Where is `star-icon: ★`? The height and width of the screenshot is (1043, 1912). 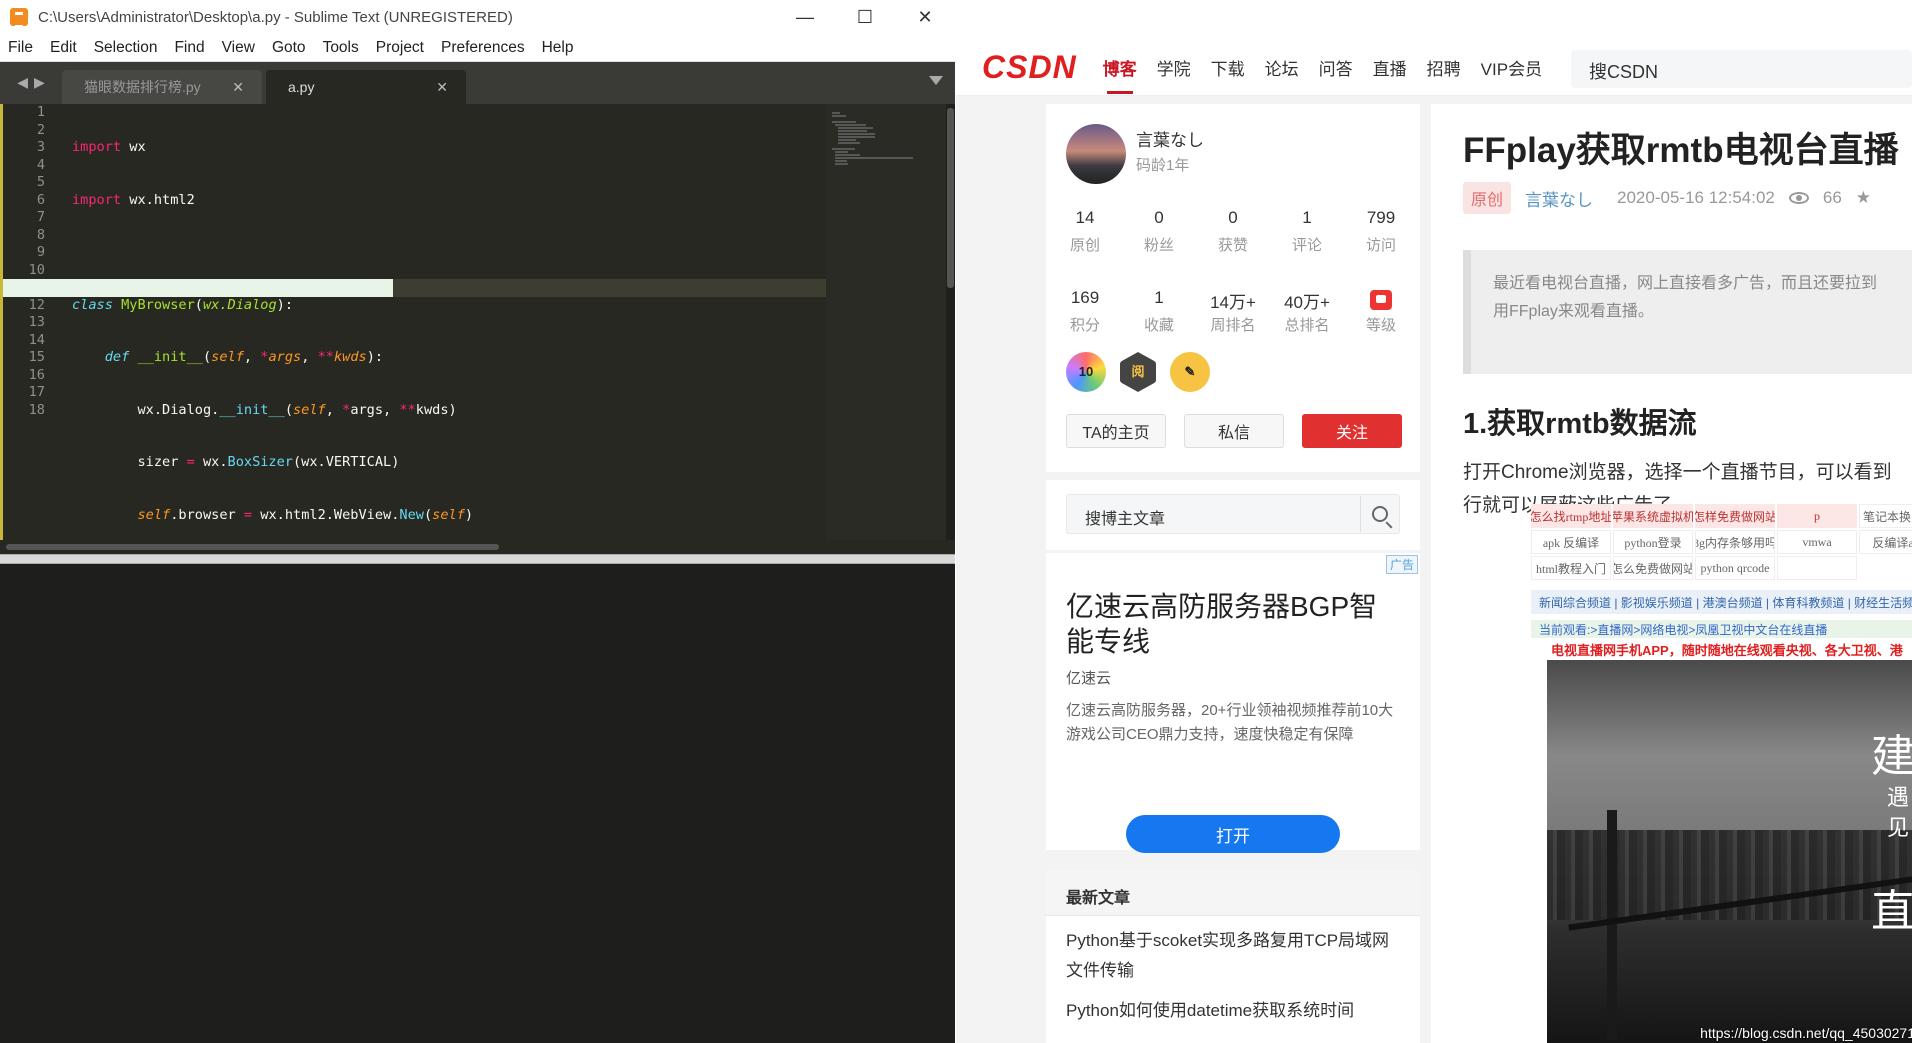 star-icon: ★ is located at coordinates (1863, 198).